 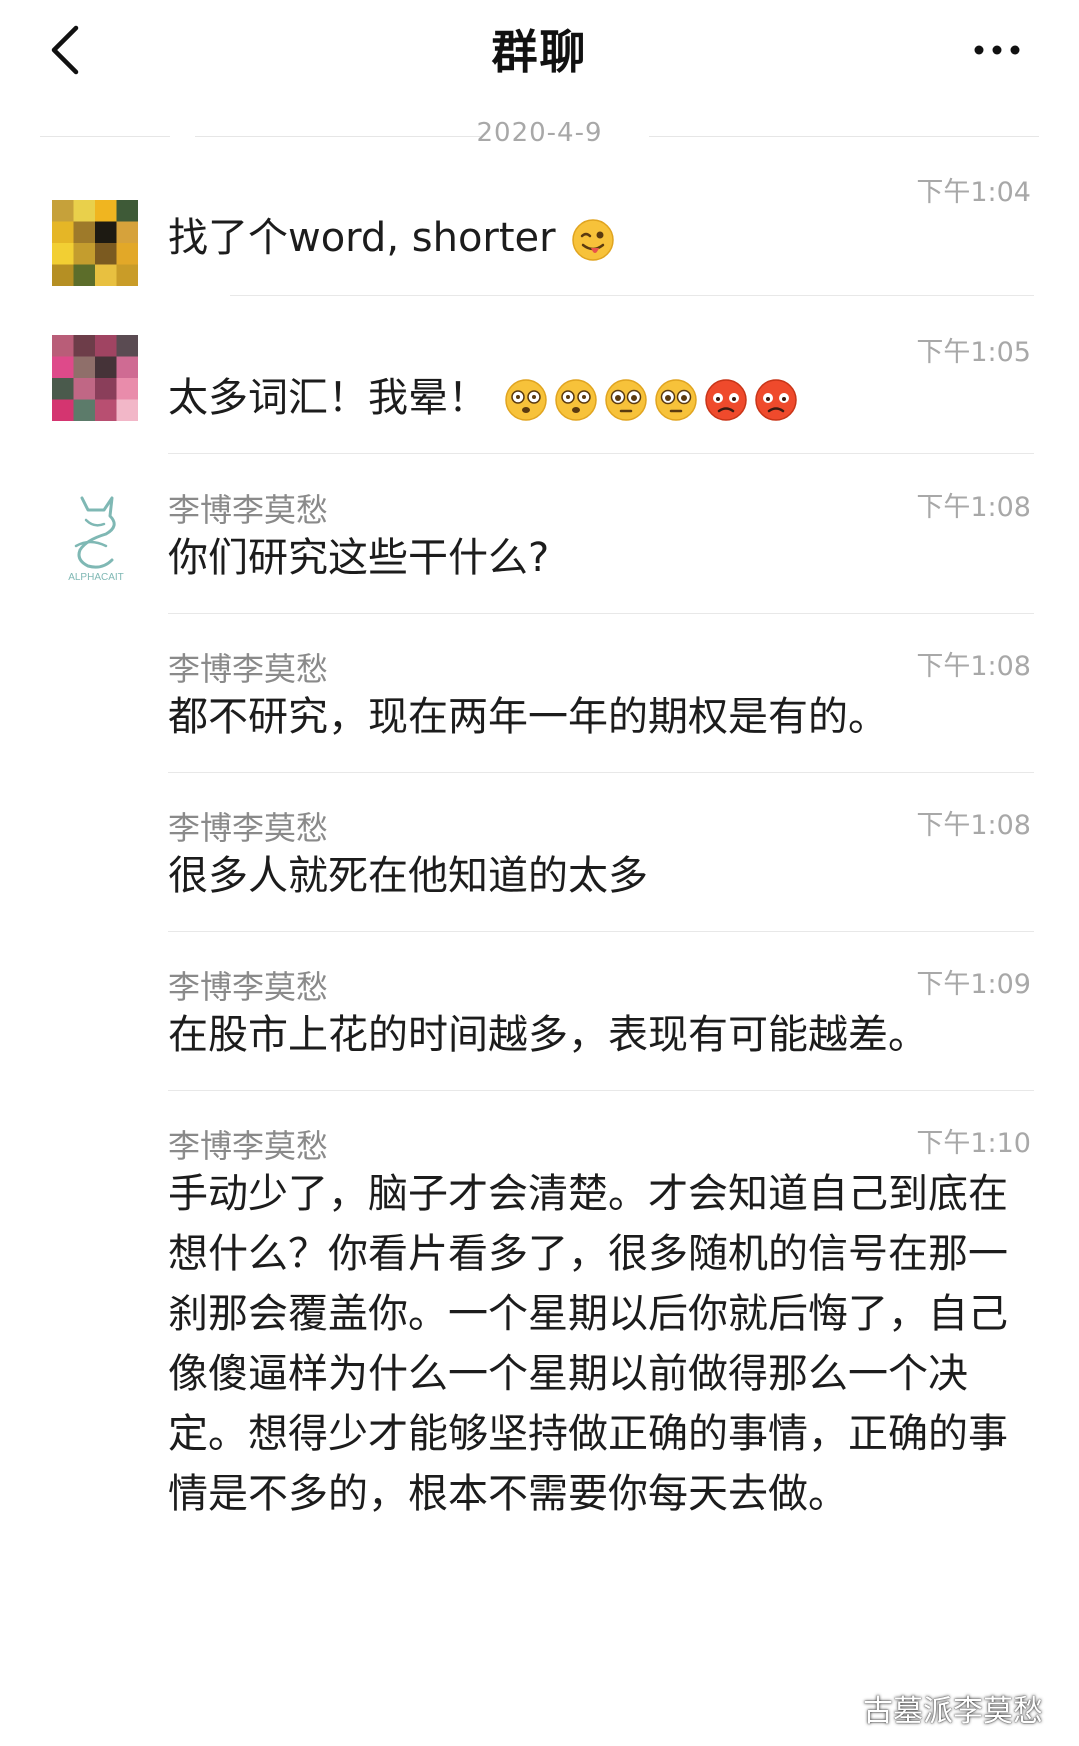 What do you see at coordinates (408, 876) in the screenshot?
I see `message-text: 很多人就死在他知道的太多` at bounding box center [408, 876].